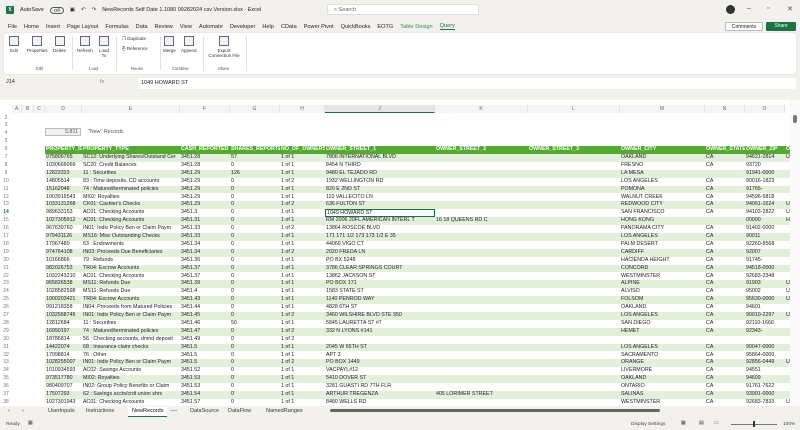 This screenshot has width=800, height=430. What do you see at coordinates (6, 379) in the screenshot?
I see `row-header: 35` at bounding box center [6, 379].